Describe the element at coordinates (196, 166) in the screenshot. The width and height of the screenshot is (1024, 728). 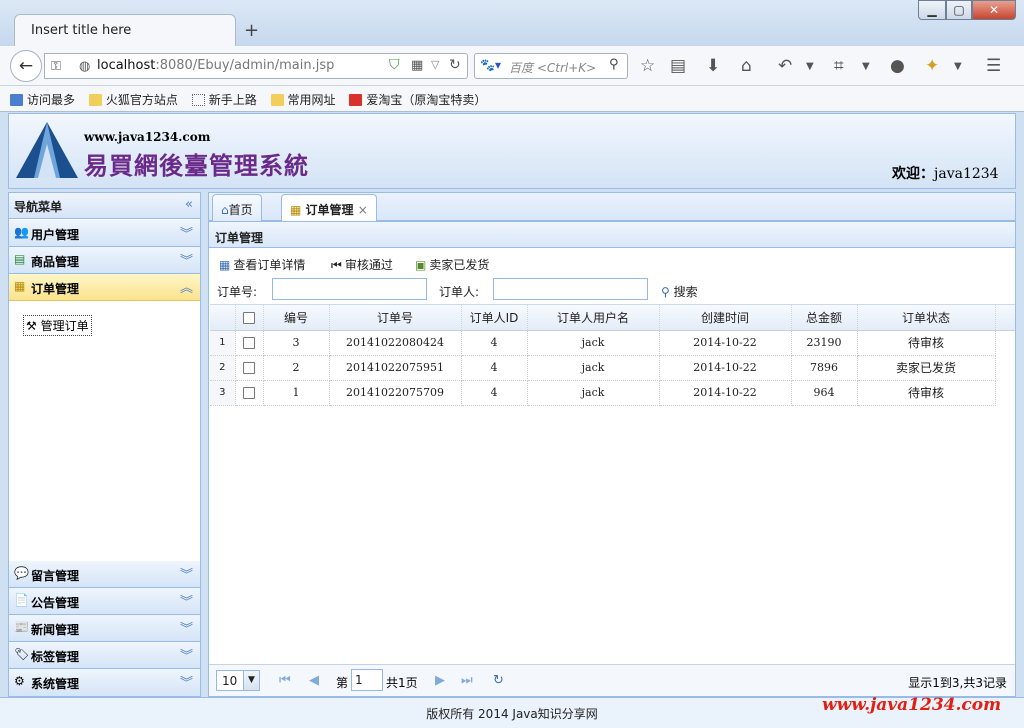
I see `system-title: 易買網後臺管理系統` at that location.